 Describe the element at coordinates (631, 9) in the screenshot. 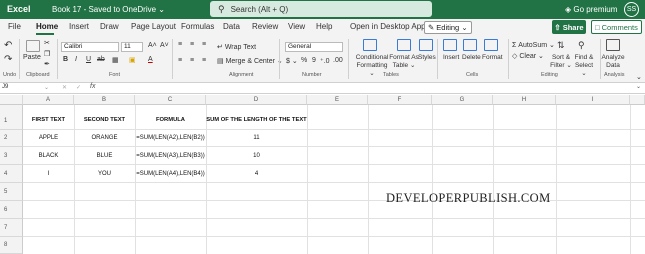

I see `avatar: SS` at that location.